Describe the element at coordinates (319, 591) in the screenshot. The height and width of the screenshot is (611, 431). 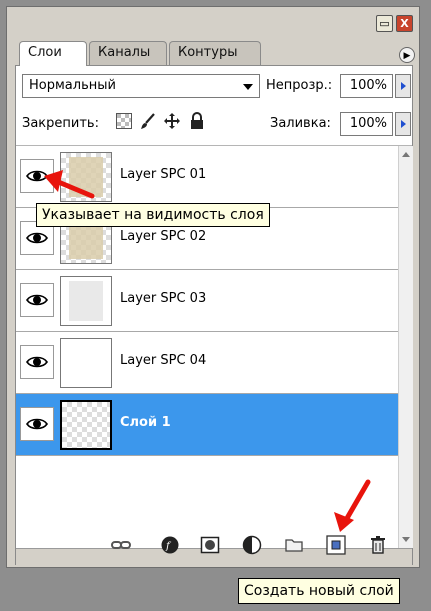
I see `new-layer-tooltip: Создать новый слой` at that location.